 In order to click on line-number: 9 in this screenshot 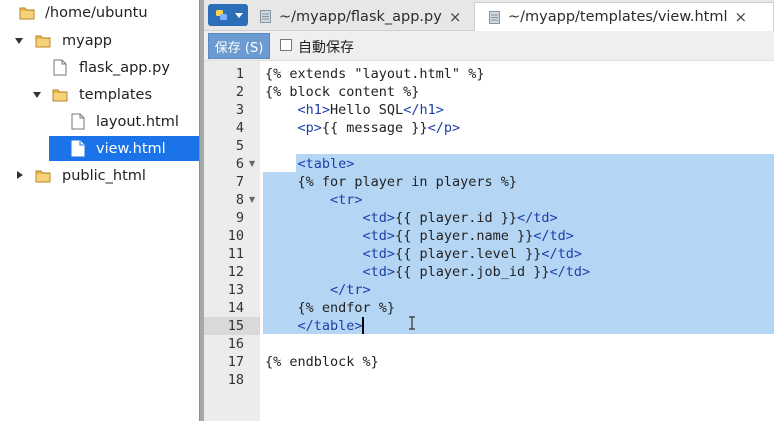, I will do `click(239, 218)`.